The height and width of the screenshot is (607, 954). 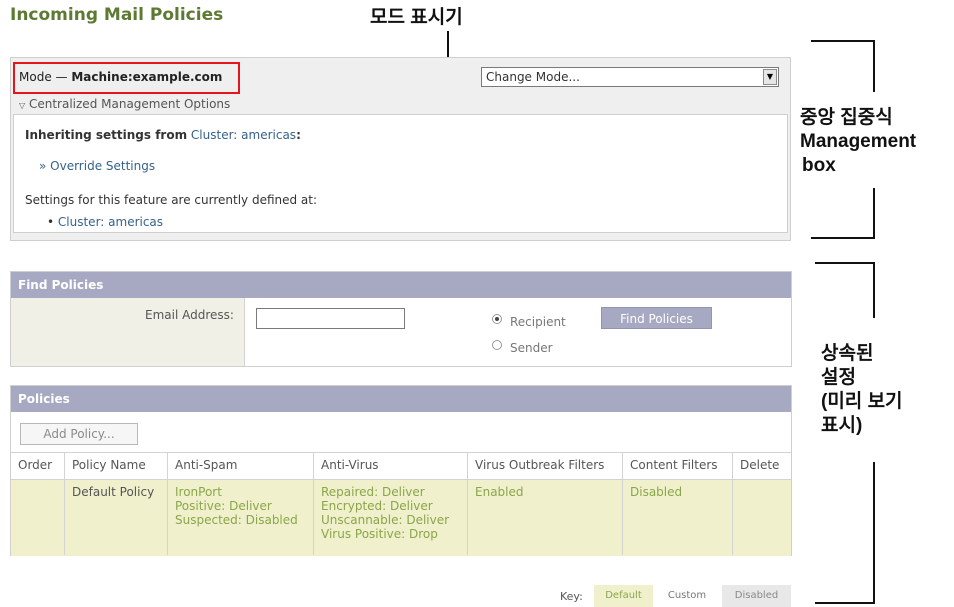 What do you see at coordinates (761, 465) in the screenshot?
I see `column-header-delete: Delete` at bounding box center [761, 465].